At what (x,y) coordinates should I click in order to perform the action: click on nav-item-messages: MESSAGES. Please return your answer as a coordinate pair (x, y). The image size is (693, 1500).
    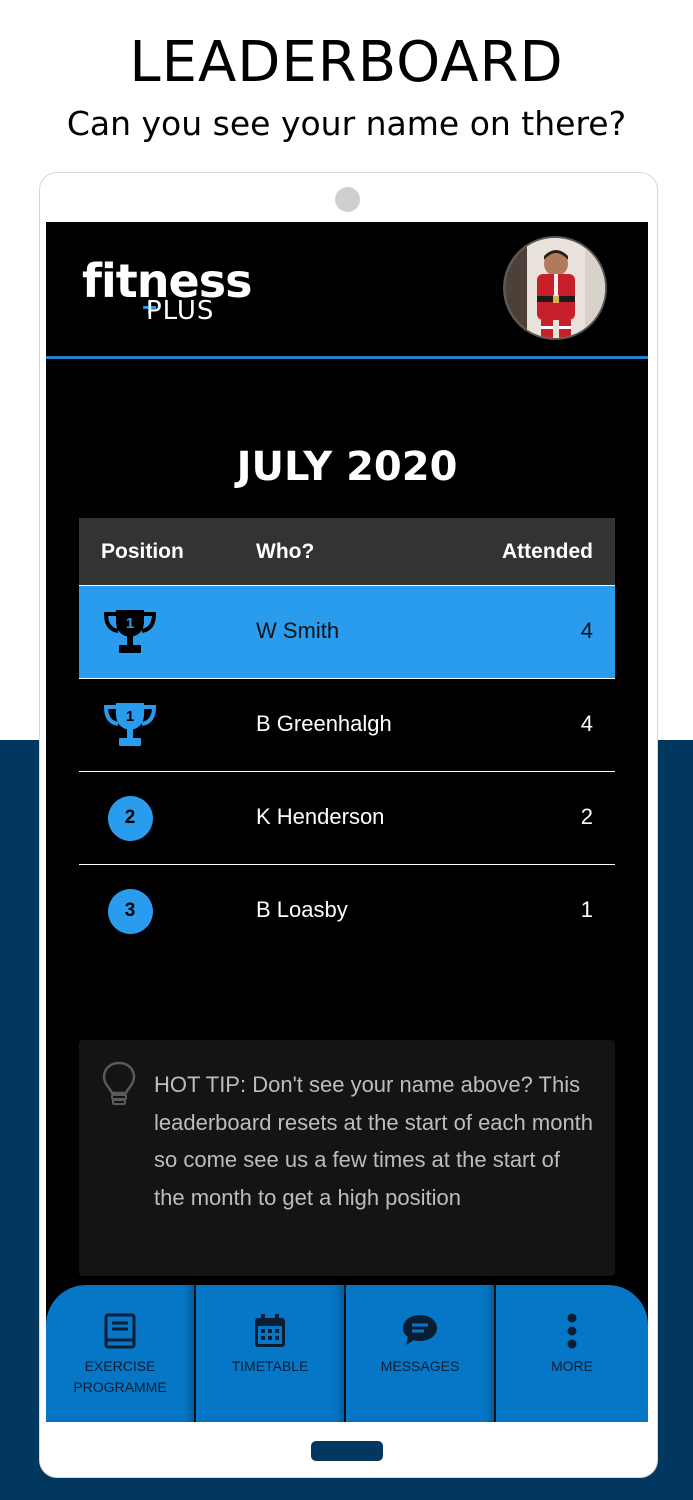
    Looking at the image, I should click on (421, 1353).